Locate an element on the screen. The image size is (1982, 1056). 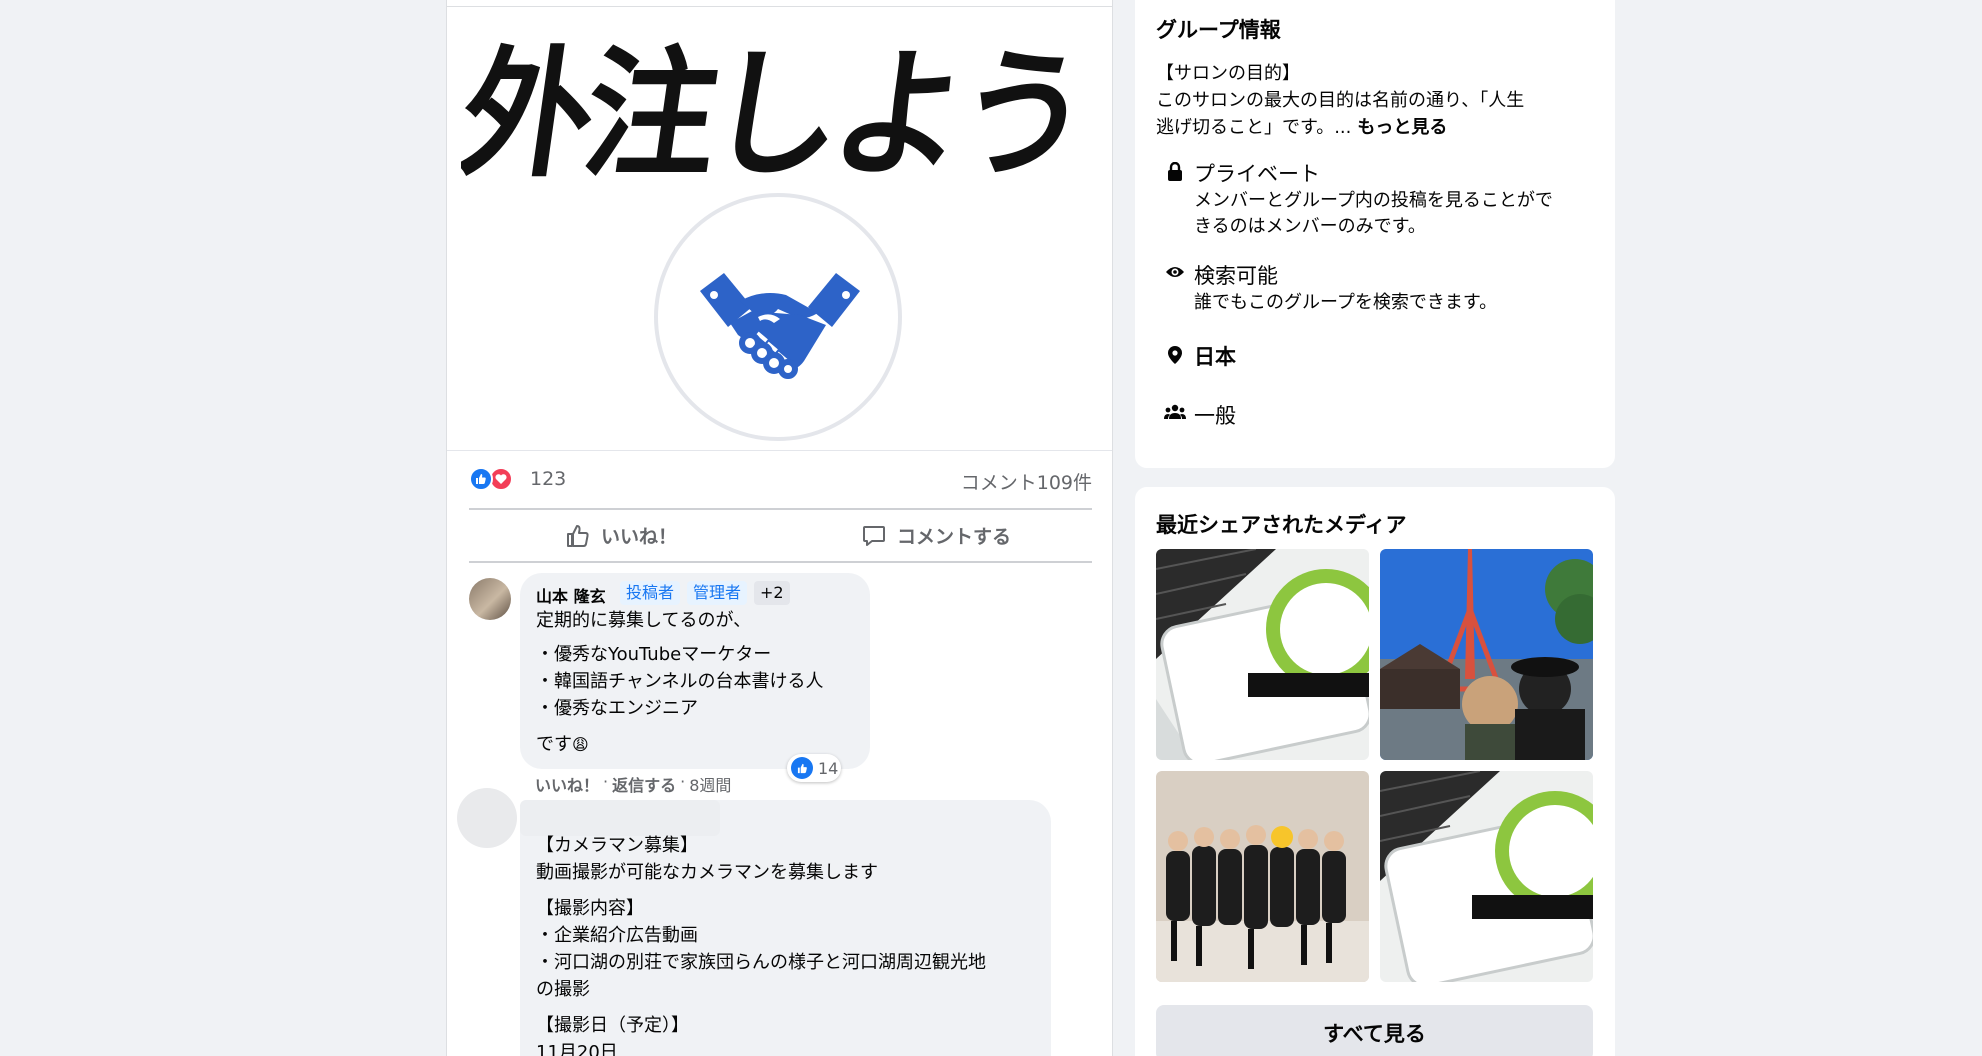
handshake-icon is located at coordinates (780, 326).